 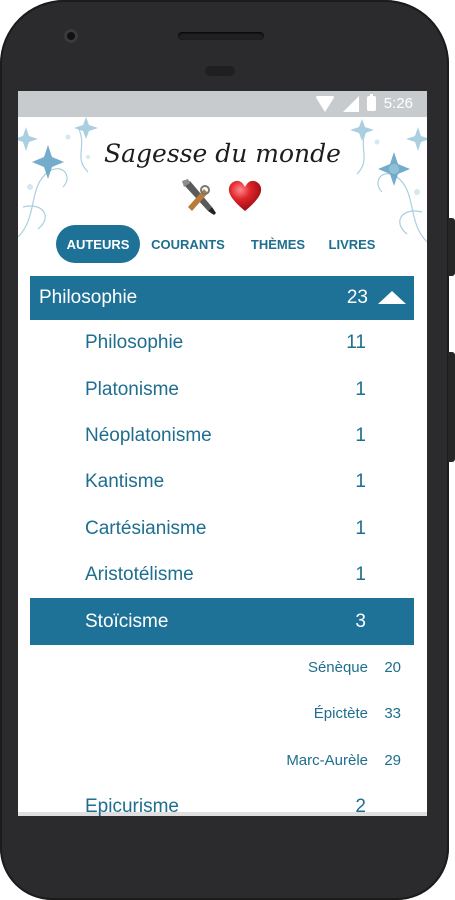 I want to click on list-item-label: Stoïcisme, so click(x=127, y=621).